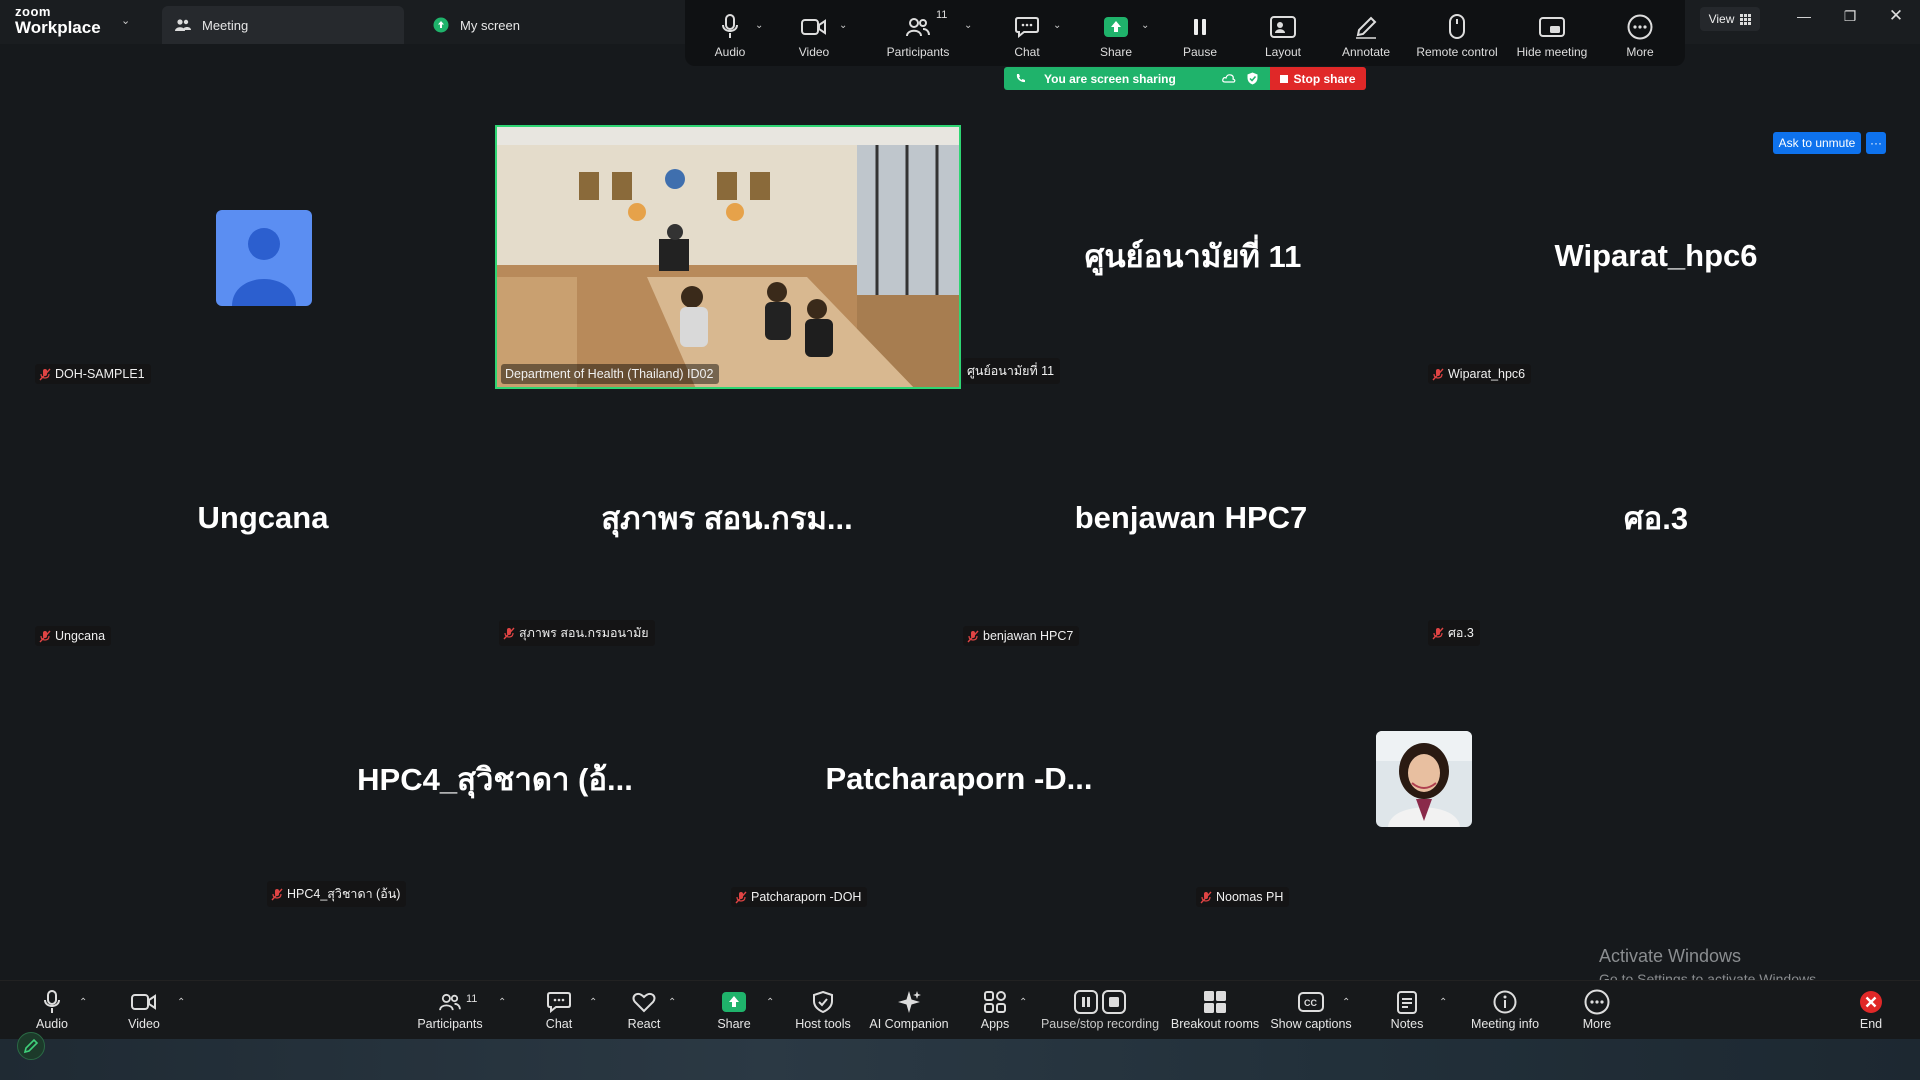  I want to click on captions-options-caret-icon: ⌃, so click(1346, 1002).